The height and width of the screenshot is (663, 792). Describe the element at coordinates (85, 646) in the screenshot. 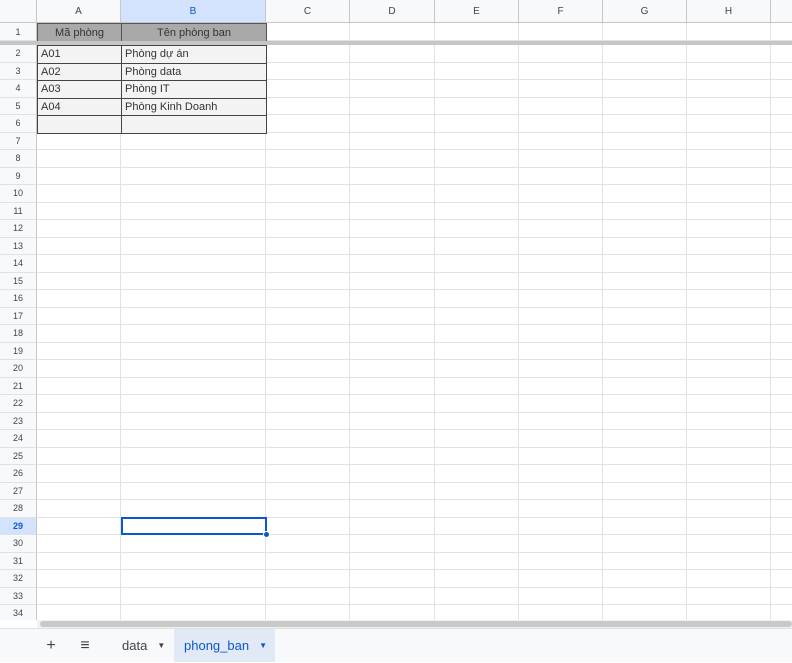

I see `all-sheets-menu-button: ≡` at that location.